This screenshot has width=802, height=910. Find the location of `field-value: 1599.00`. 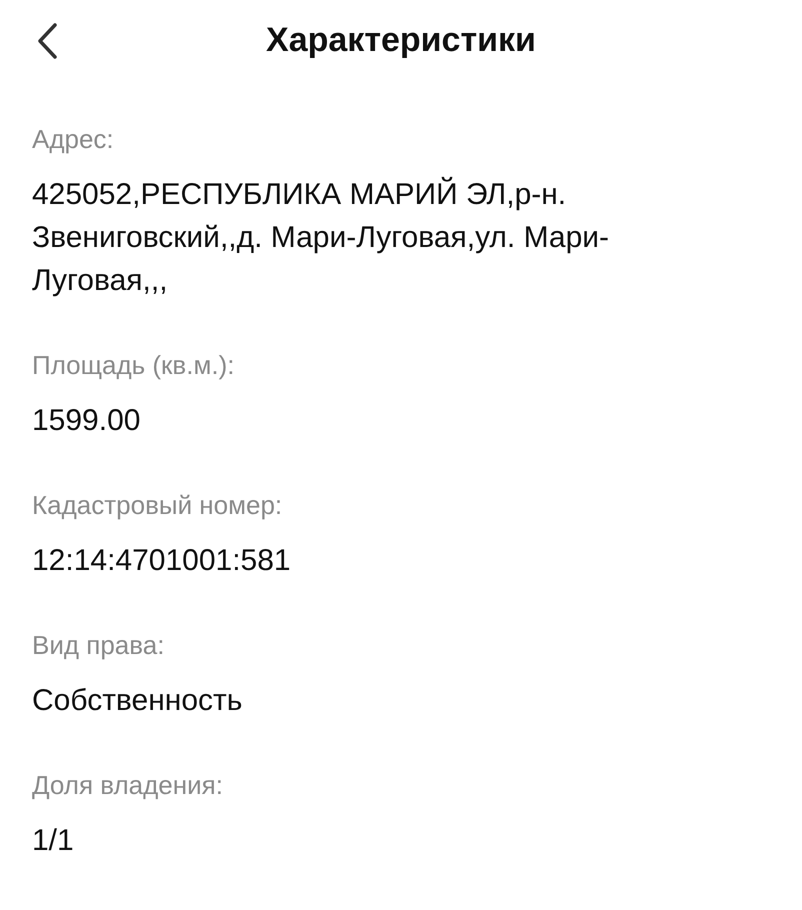

field-value: 1599.00 is located at coordinates (87, 421).